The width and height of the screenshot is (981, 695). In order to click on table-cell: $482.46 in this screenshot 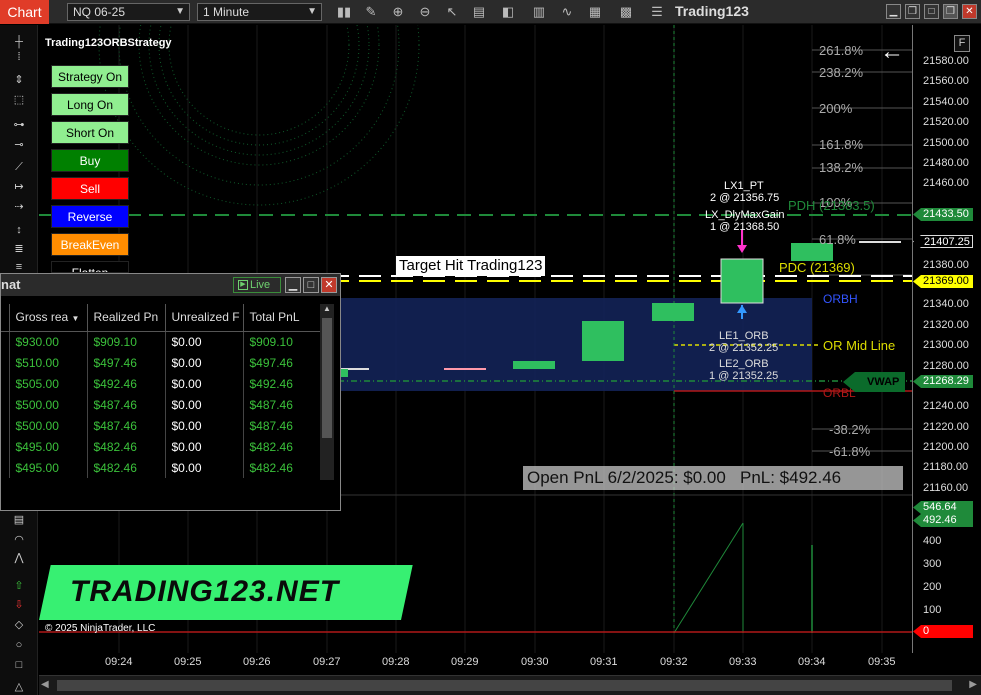, I will do `click(126, 467)`.